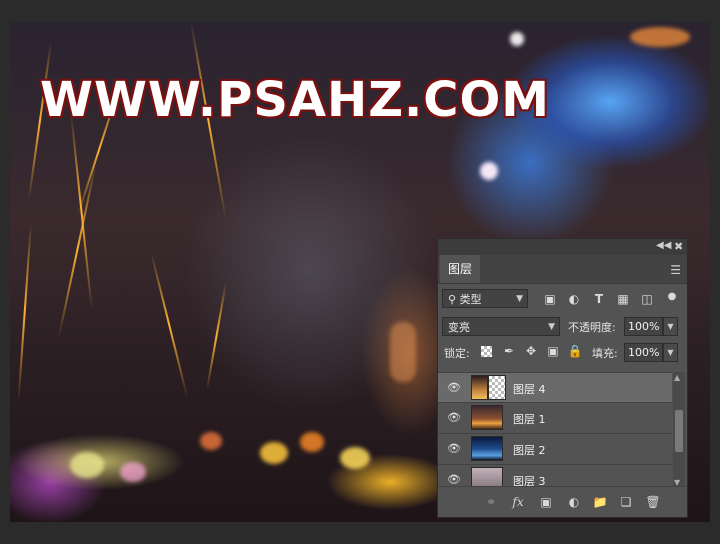  What do you see at coordinates (663, 245) in the screenshot?
I see `double-chevron-icon: ◀◀` at bounding box center [663, 245].